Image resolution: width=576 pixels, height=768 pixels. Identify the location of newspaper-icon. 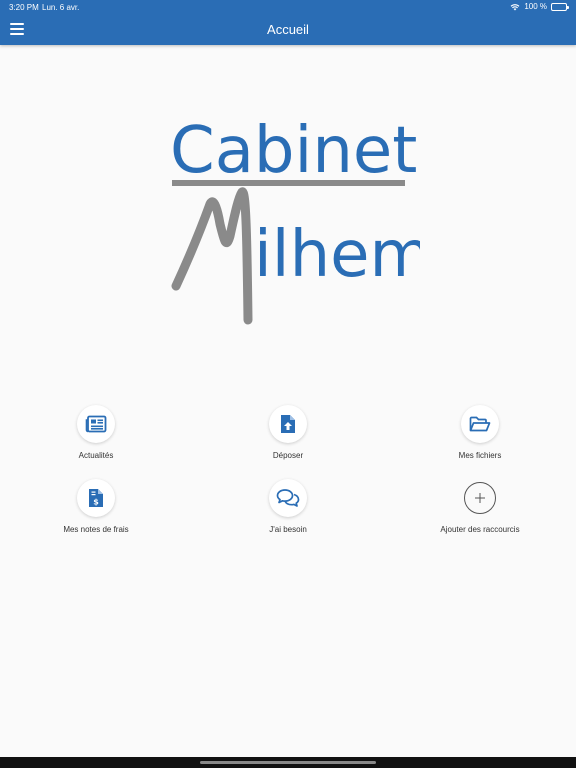
(96, 424).